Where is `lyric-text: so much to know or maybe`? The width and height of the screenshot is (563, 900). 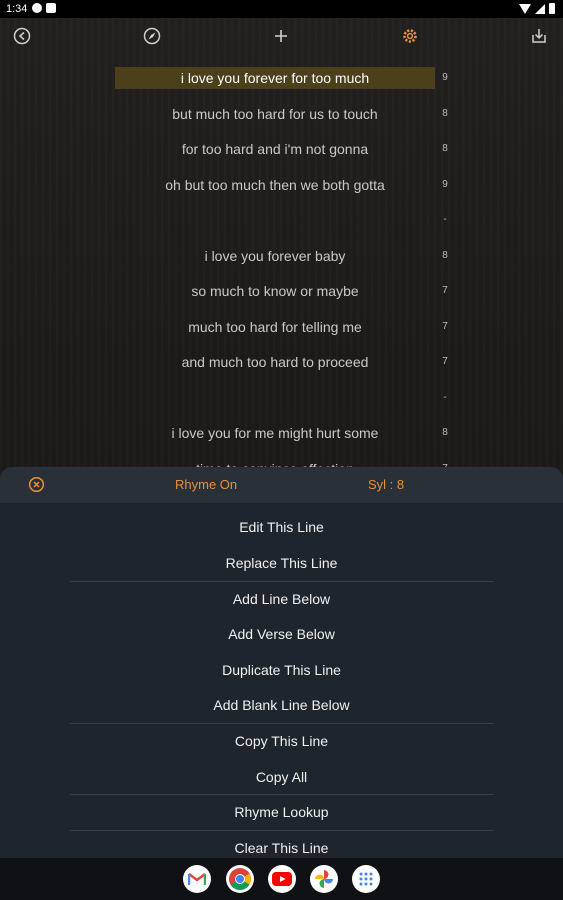 lyric-text: so much to know or maybe is located at coordinates (275, 291).